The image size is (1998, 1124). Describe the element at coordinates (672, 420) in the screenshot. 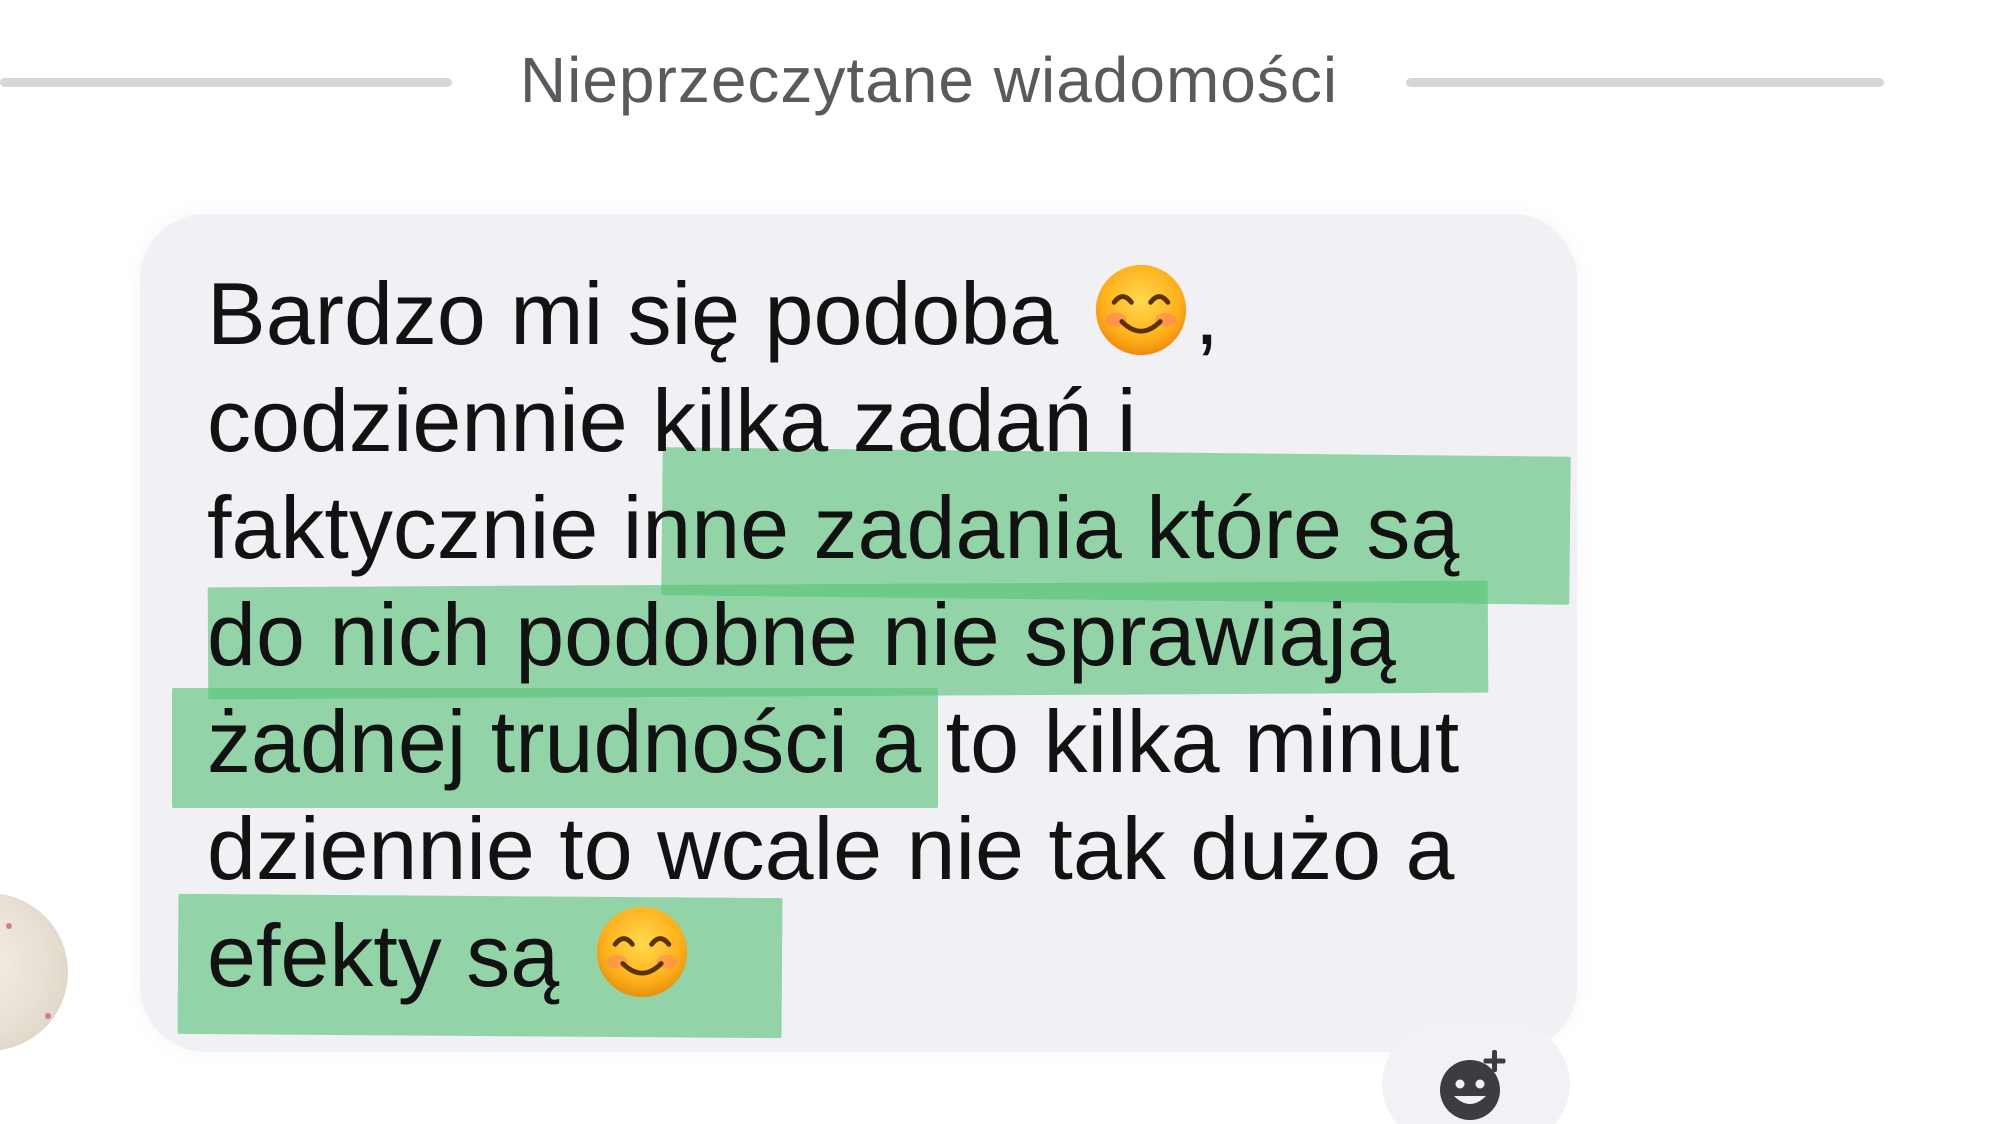

I see `message-line: codziennie kilka zadań i` at that location.